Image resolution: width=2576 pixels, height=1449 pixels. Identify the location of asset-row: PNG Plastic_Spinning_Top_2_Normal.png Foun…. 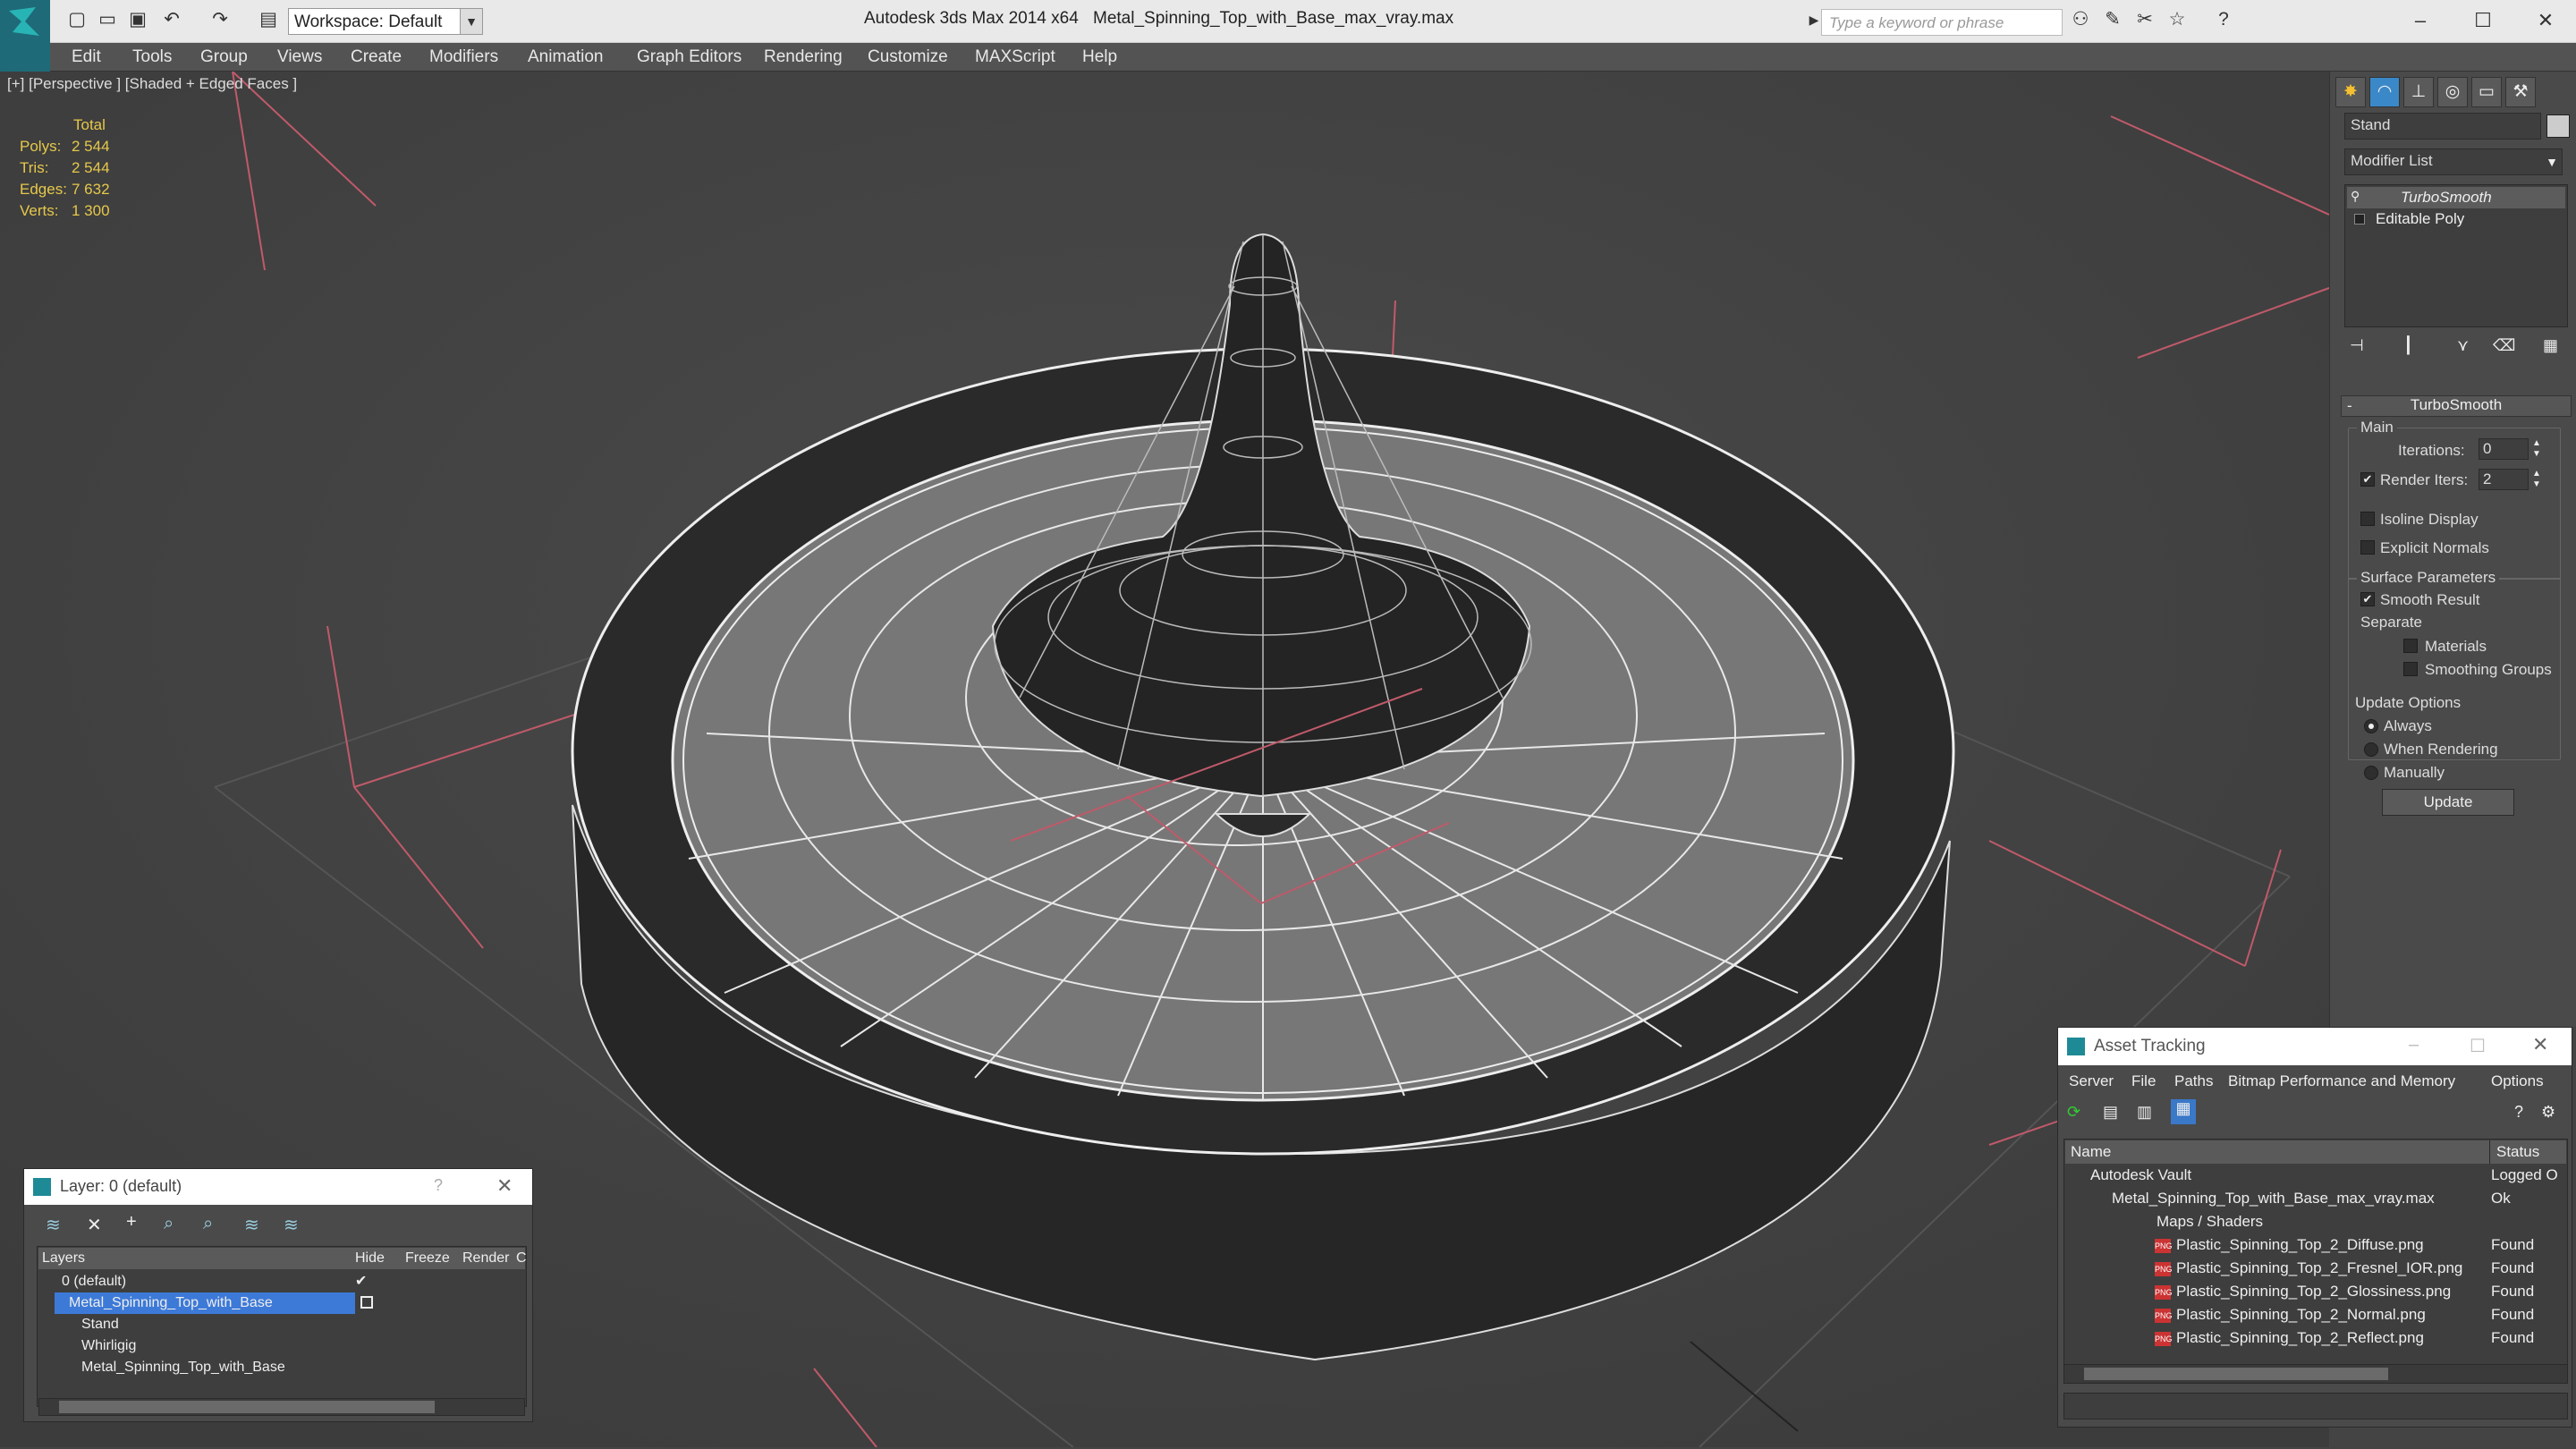
(2315, 1314).